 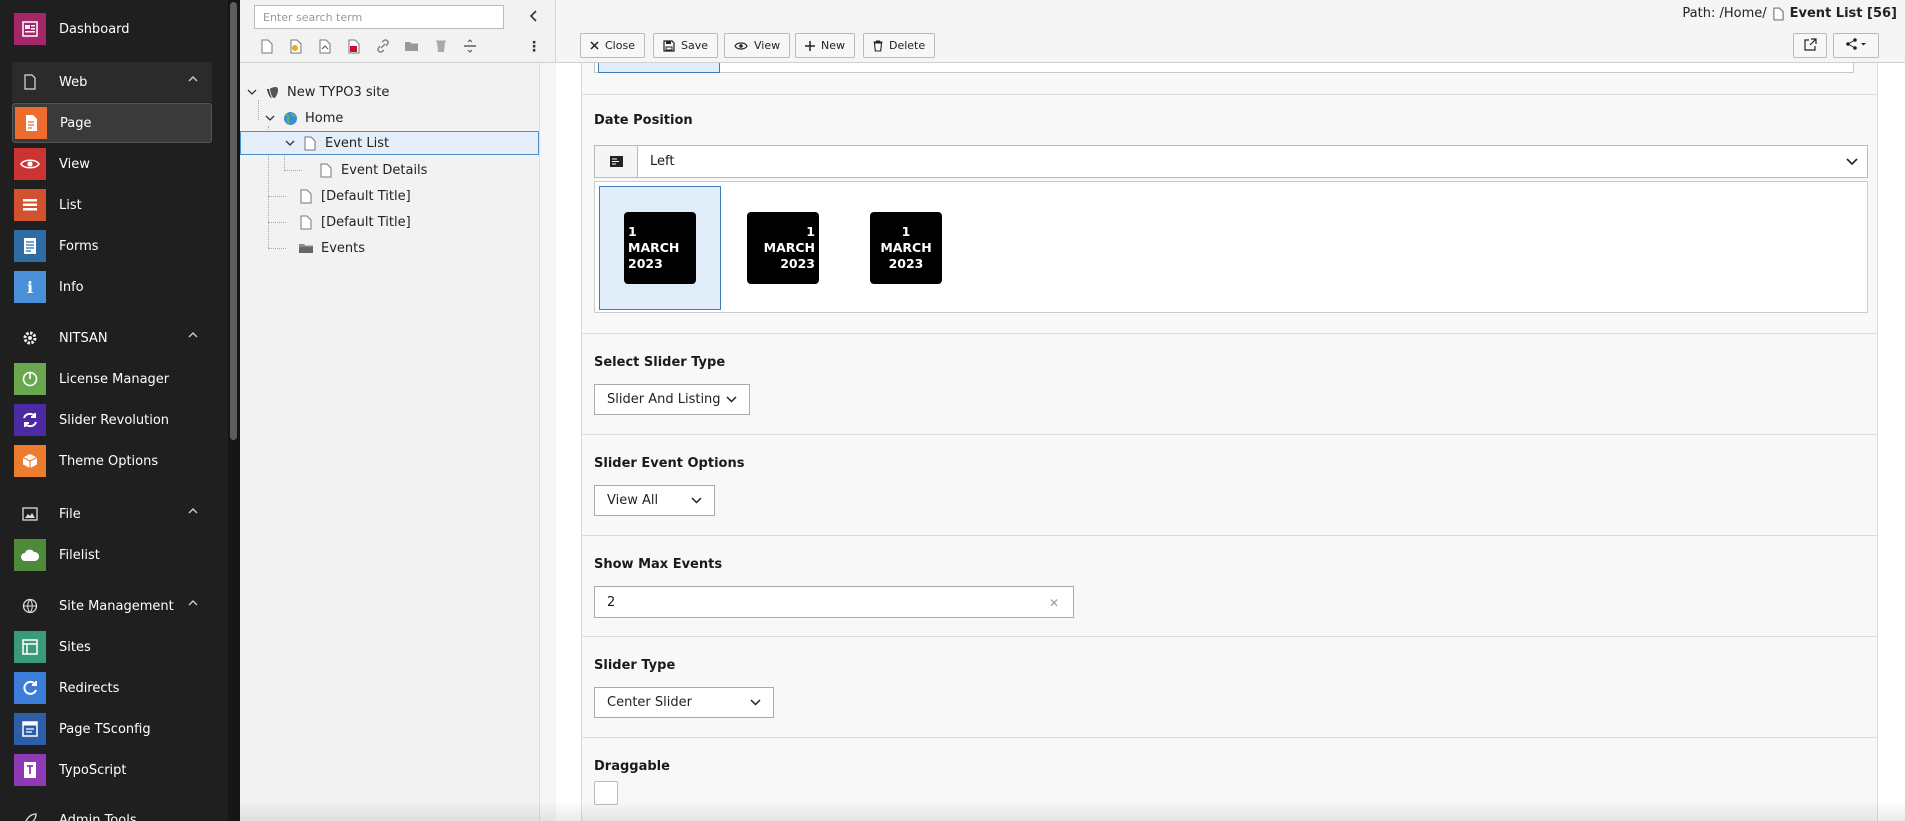 What do you see at coordinates (547, 442) in the screenshot?
I see `page-tree-scrollbar` at bounding box center [547, 442].